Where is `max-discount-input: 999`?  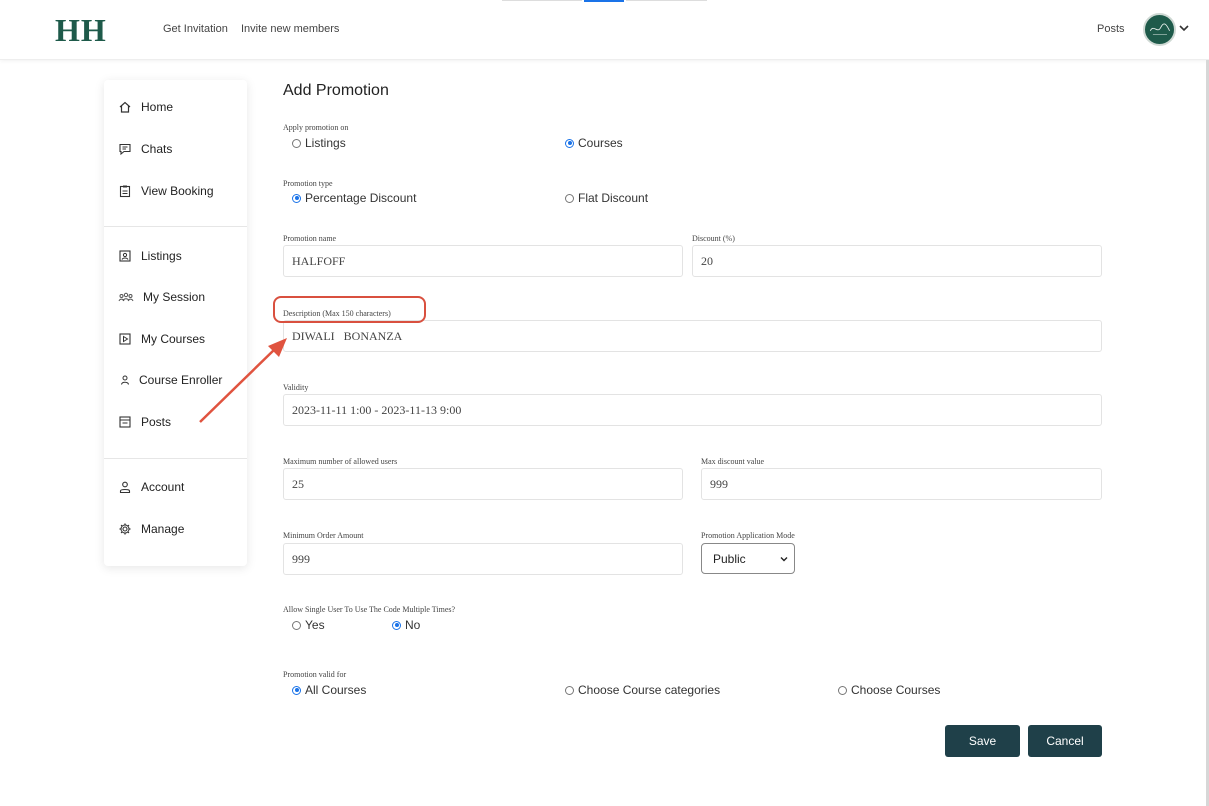
max-discount-input: 999 is located at coordinates (901, 484).